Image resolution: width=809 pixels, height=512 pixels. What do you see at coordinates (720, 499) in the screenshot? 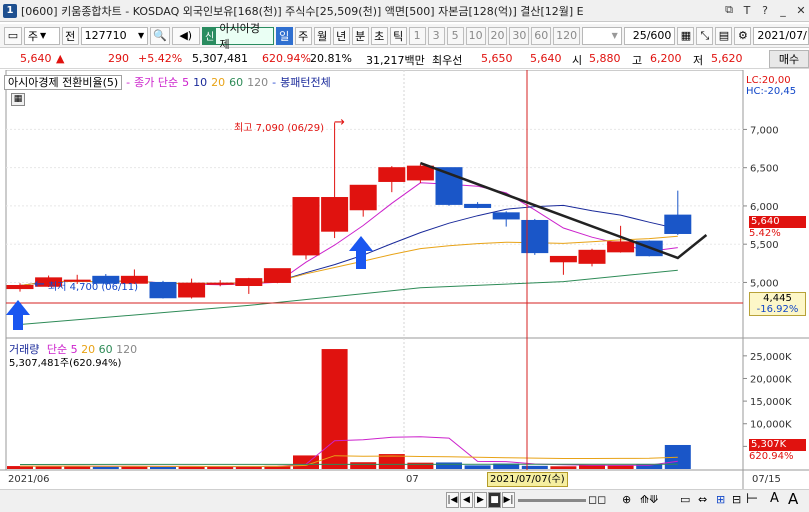
I see `text-tool-icon: ⊞` at bounding box center [720, 499].